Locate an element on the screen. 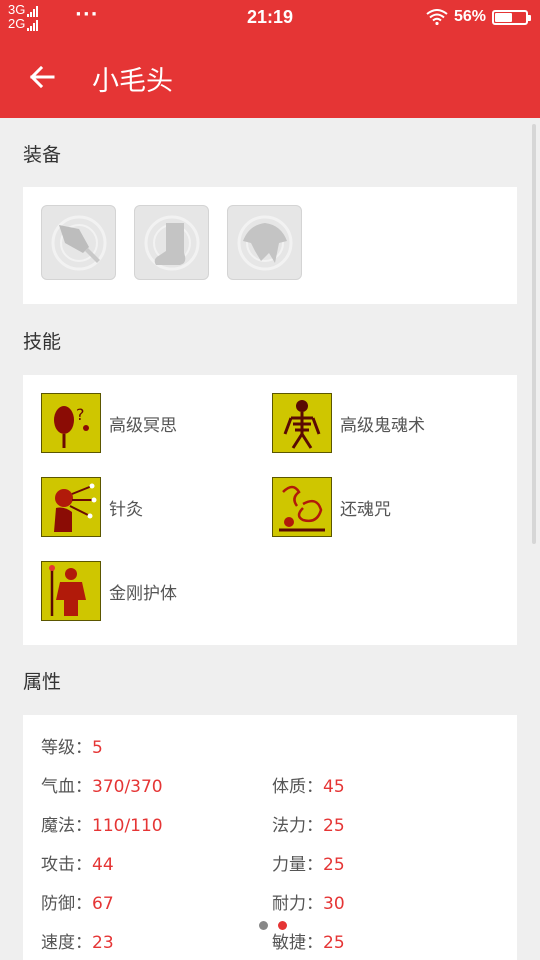 Image resolution: width=540 pixels, height=960 pixels. skill-item: 金刚护体 is located at coordinates (109, 591).